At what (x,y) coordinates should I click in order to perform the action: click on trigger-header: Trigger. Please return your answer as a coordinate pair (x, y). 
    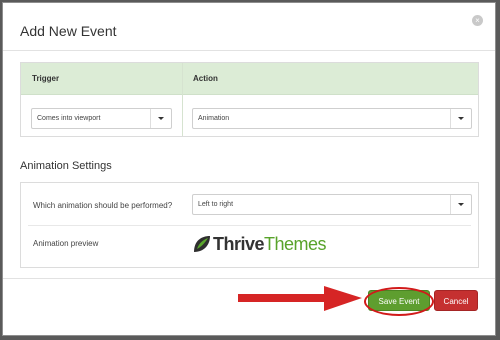
    Looking at the image, I should click on (46, 78).